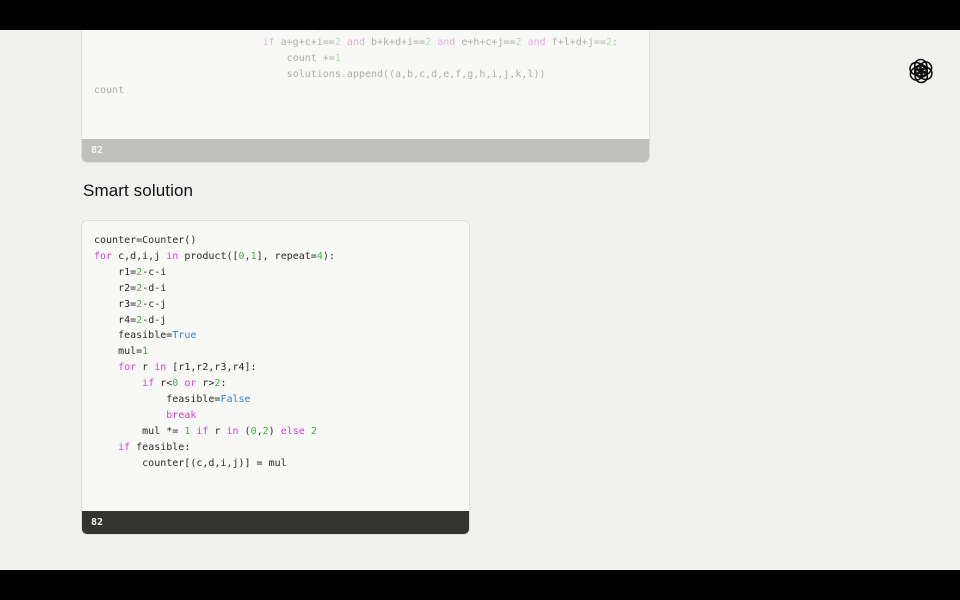  Describe the element at coordinates (328, 256) in the screenshot. I see `code-token: ):` at that location.